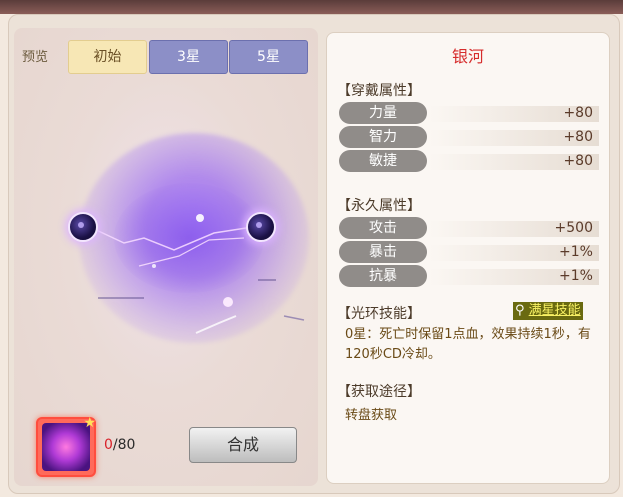 This screenshot has height=497, width=623. What do you see at coordinates (473, 161) in the screenshot?
I see `wear-stat-row: 敏捷 +80` at bounding box center [473, 161].